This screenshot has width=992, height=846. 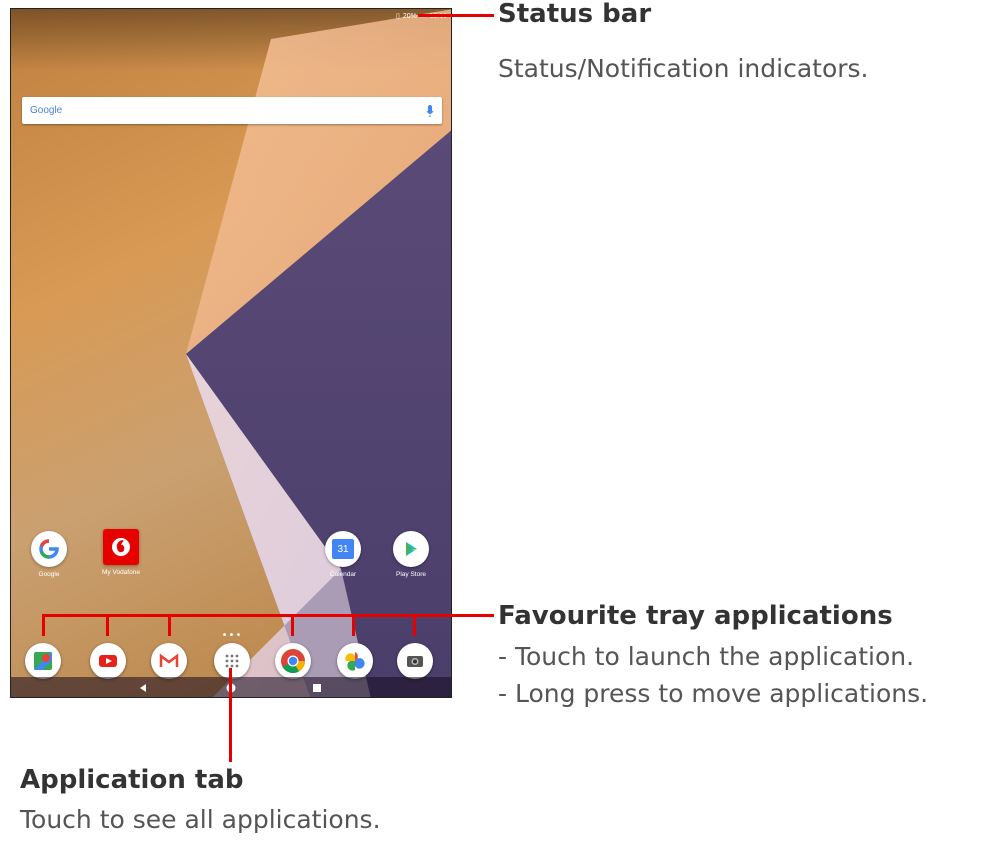 I want to click on calendar-icon: 31, so click(x=343, y=549).